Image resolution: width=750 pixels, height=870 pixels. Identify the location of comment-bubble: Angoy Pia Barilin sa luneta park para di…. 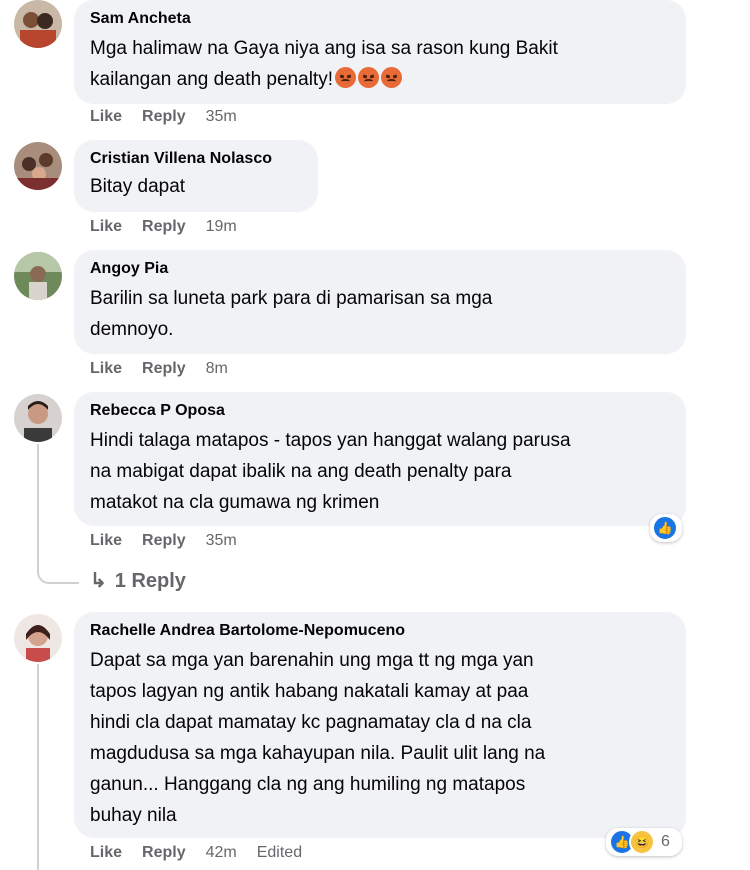
(380, 302).